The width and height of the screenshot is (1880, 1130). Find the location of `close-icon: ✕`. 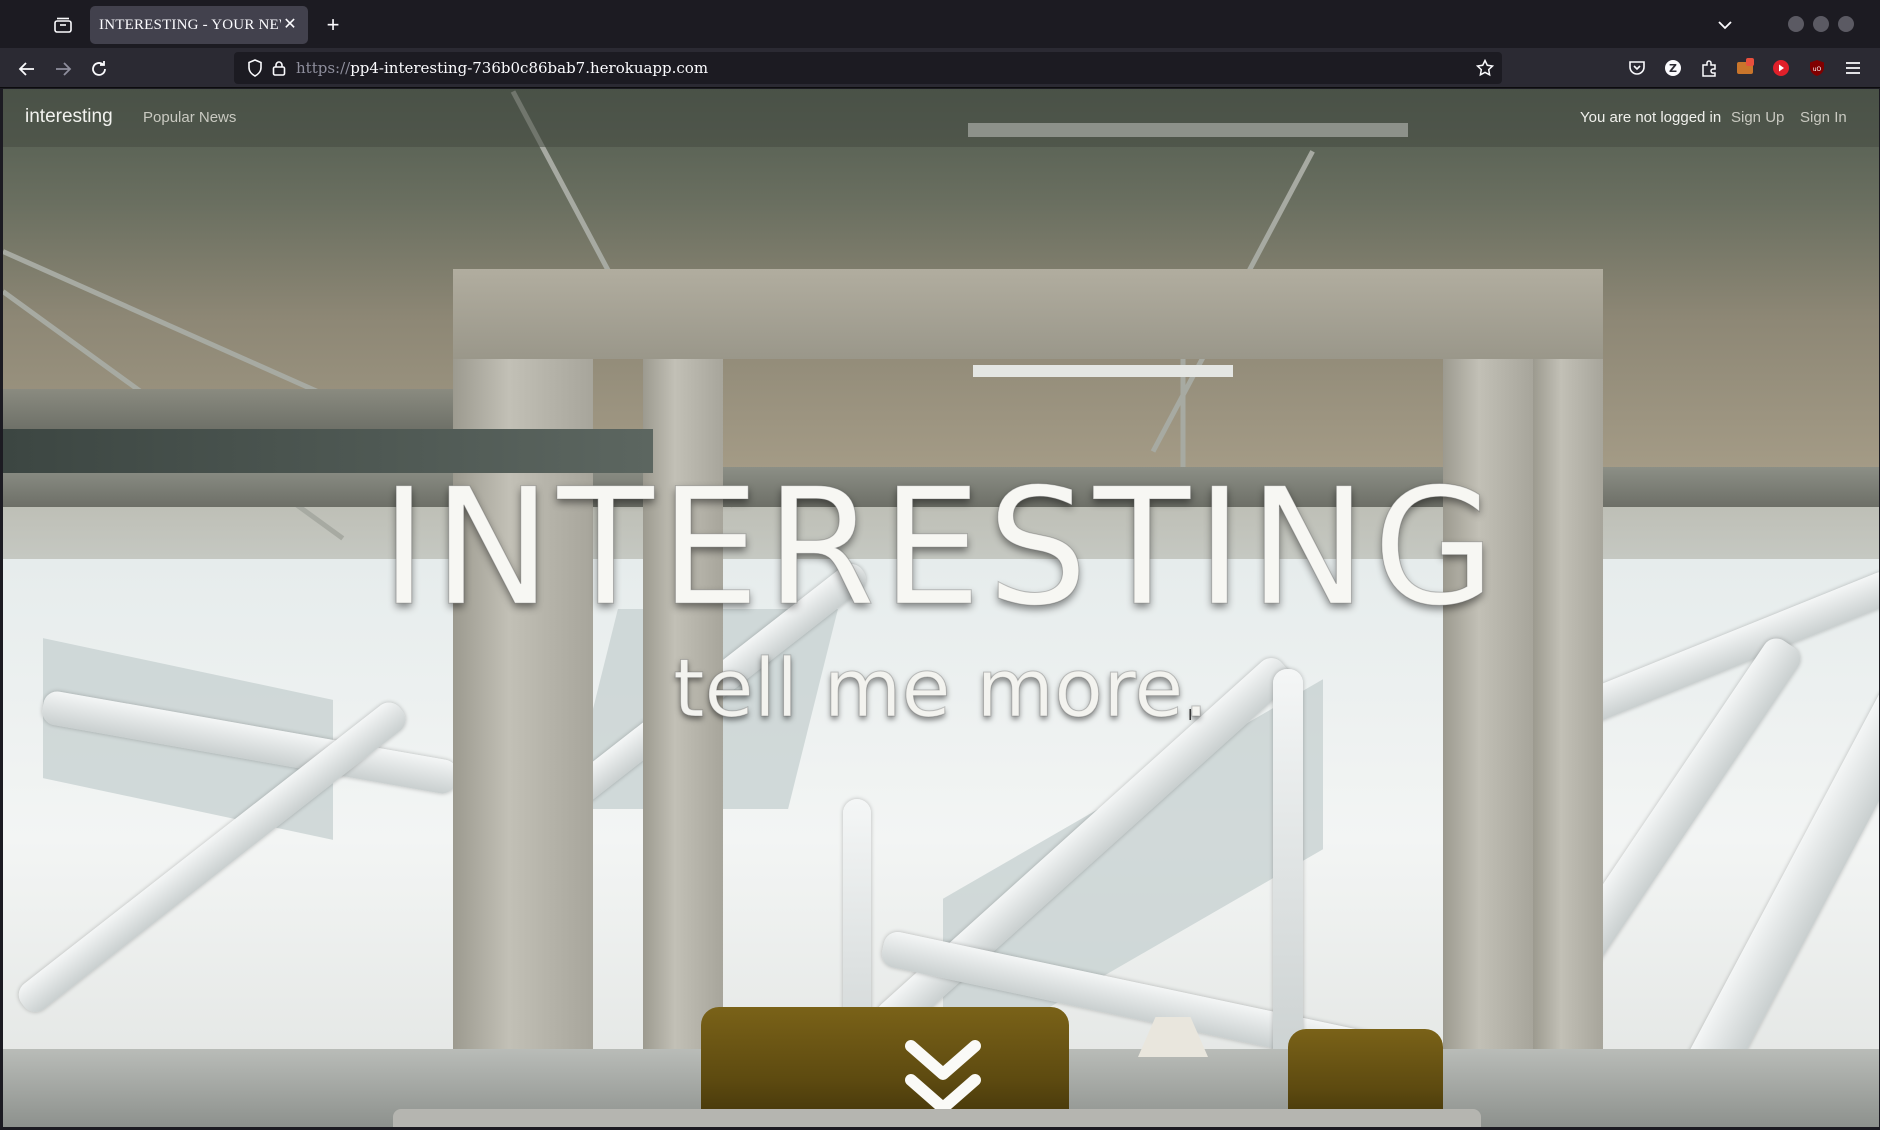

close-icon: ✕ is located at coordinates (290, 24).